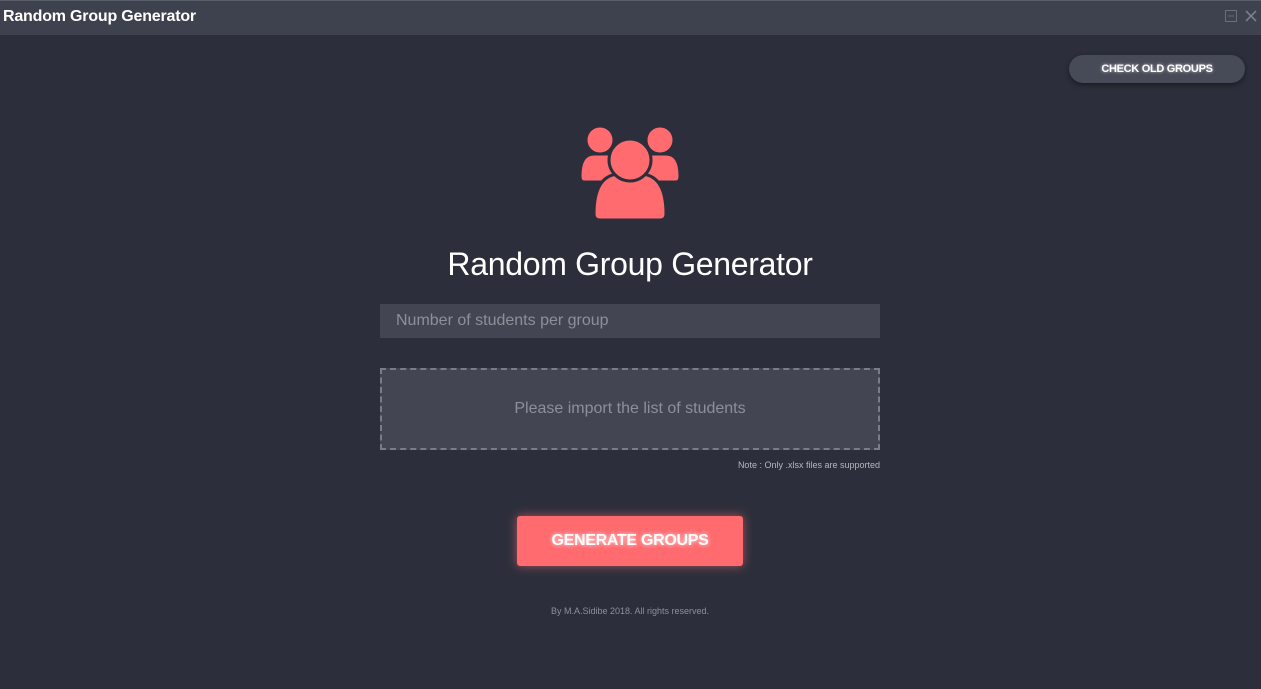 Image resolution: width=1261 pixels, height=689 pixels. I want to click on generate-groups-button: GENERATE GROUPS, so click(630, 541).